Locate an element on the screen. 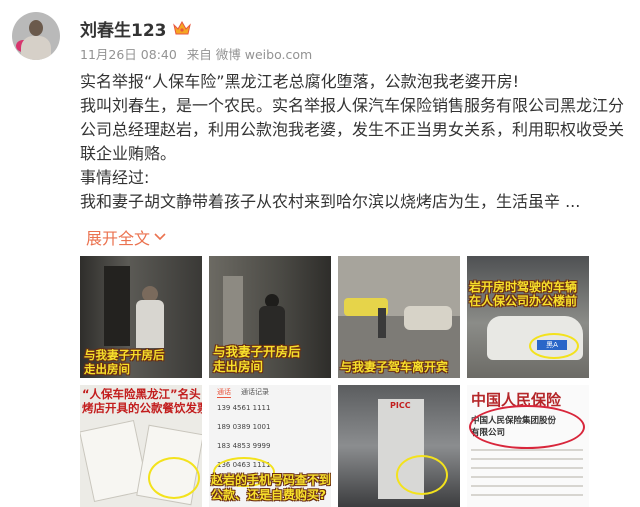 This screenshot has height=507, width=640. content-line: 事情经过: is located at coordinates (115, 177).